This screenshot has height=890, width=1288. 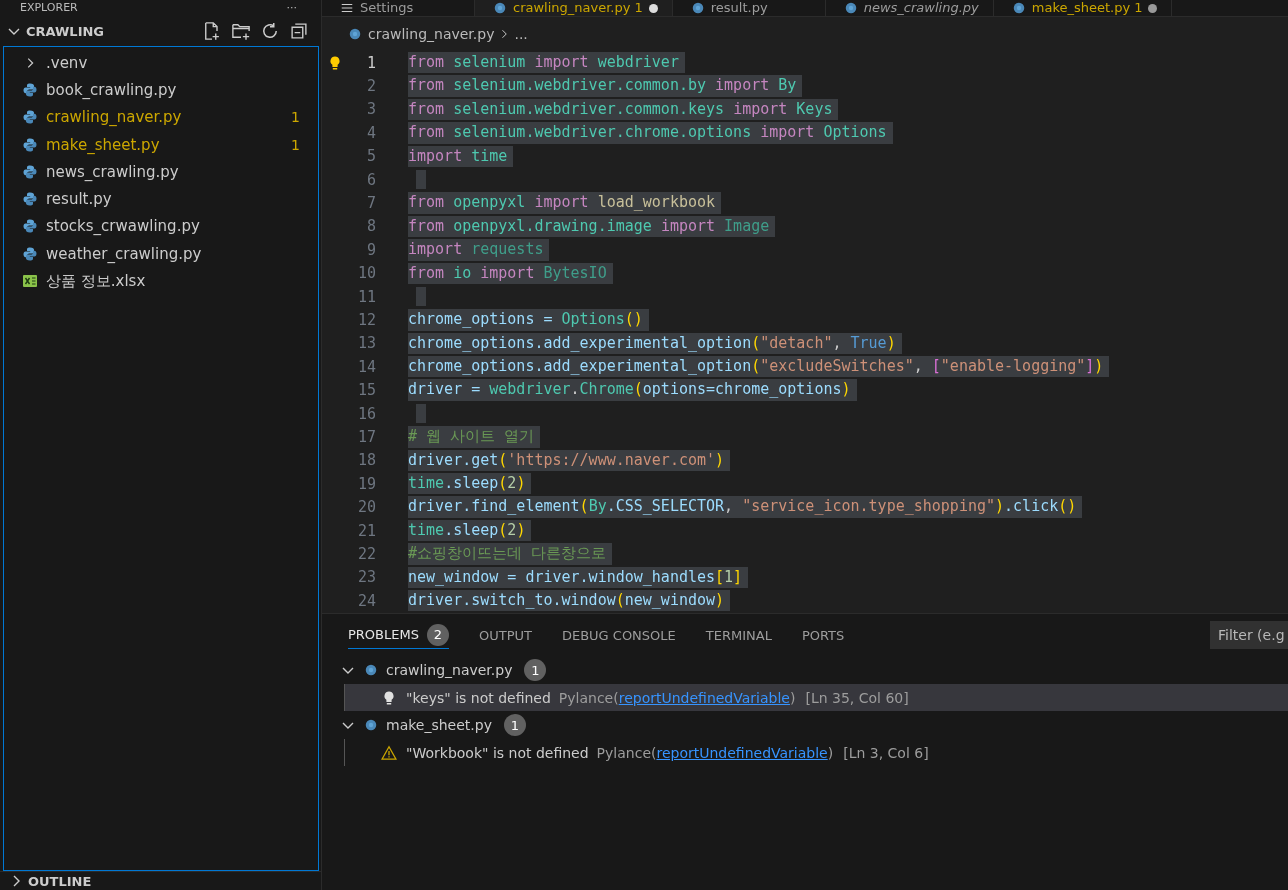 I want to click on line-number: 7, so click(x=370, y=203).